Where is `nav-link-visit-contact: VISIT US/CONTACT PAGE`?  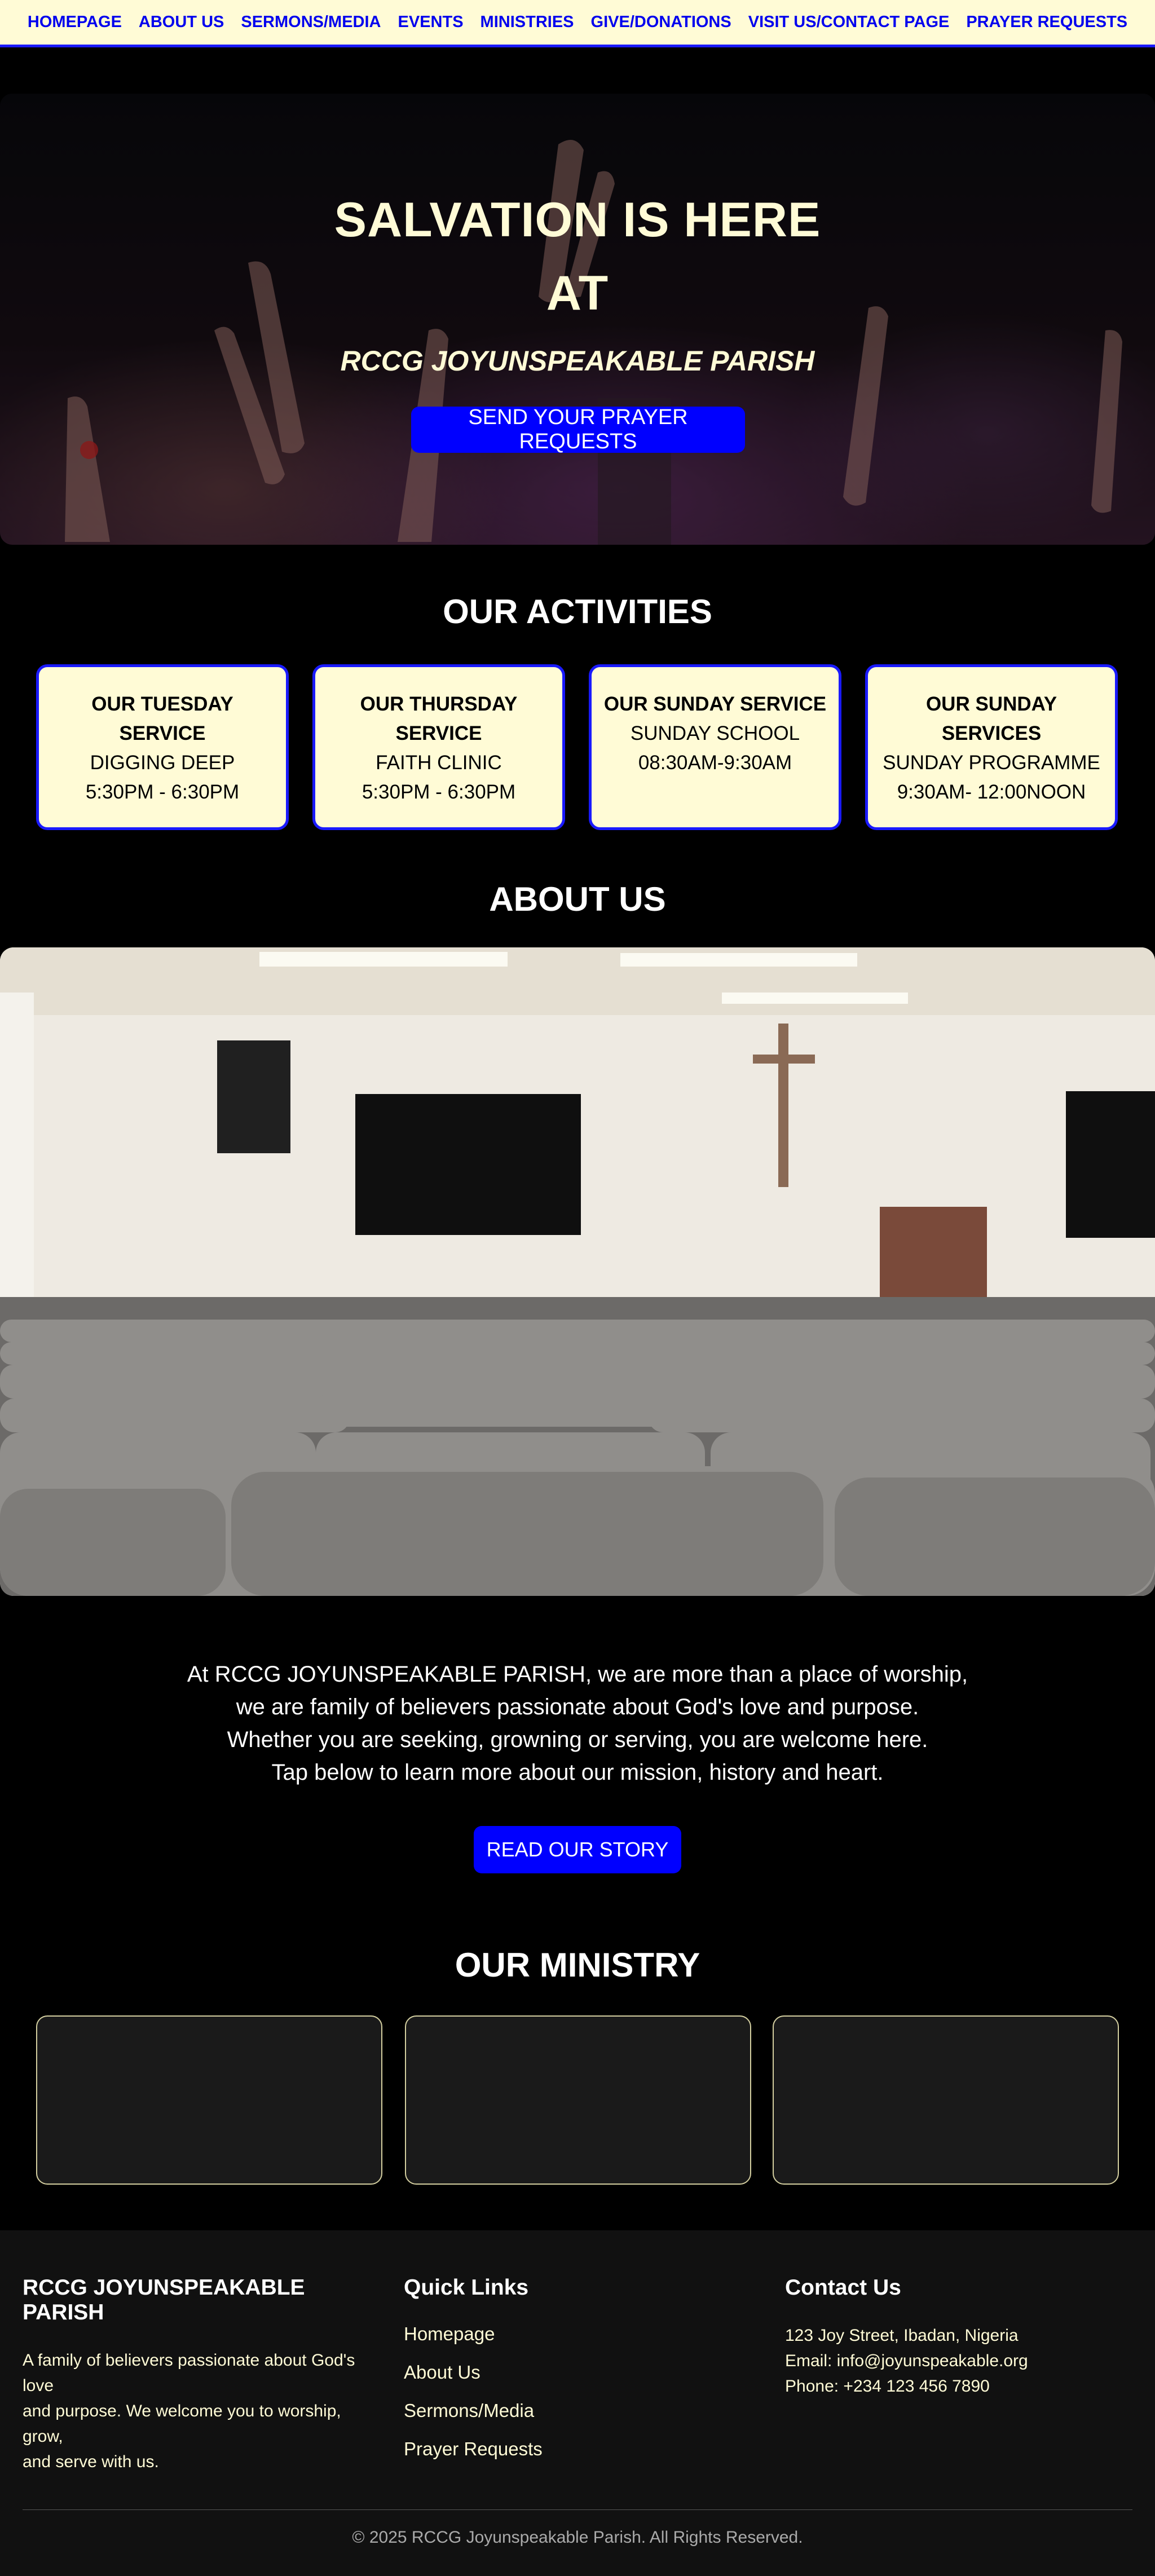 nav-link-visit-contact: VISIT US/CONTACT PAGE is located at coordinates (849, 22).